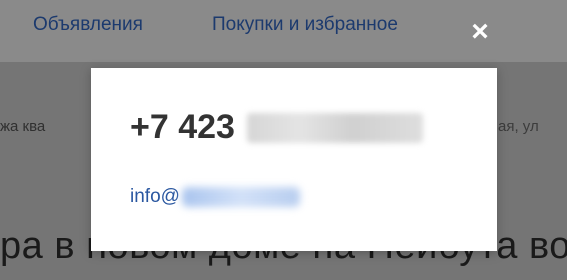 The height and width of the screenshot is (280, 567). Describe the element at coordinates (155, 197) in the screenshot. I see `email-link: info@` at that location.